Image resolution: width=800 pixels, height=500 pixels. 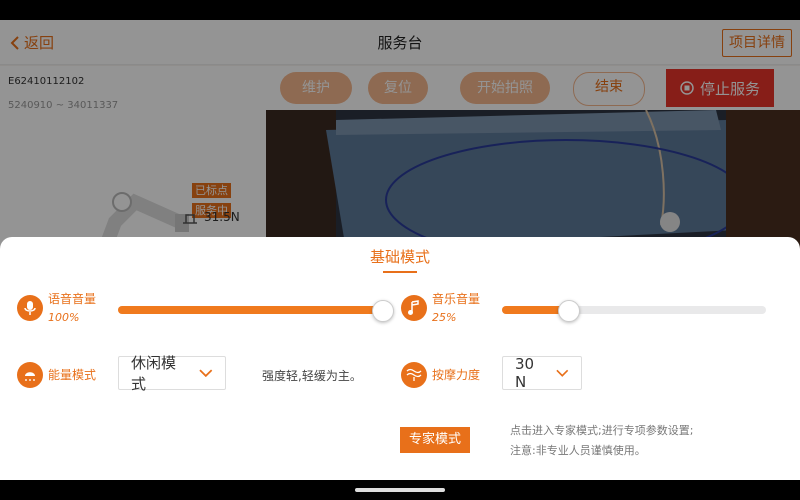 What do you see at coordinates (400, 272) in the screenshot?
I see `sheet-title-underline` at bounding box center [400, 272].